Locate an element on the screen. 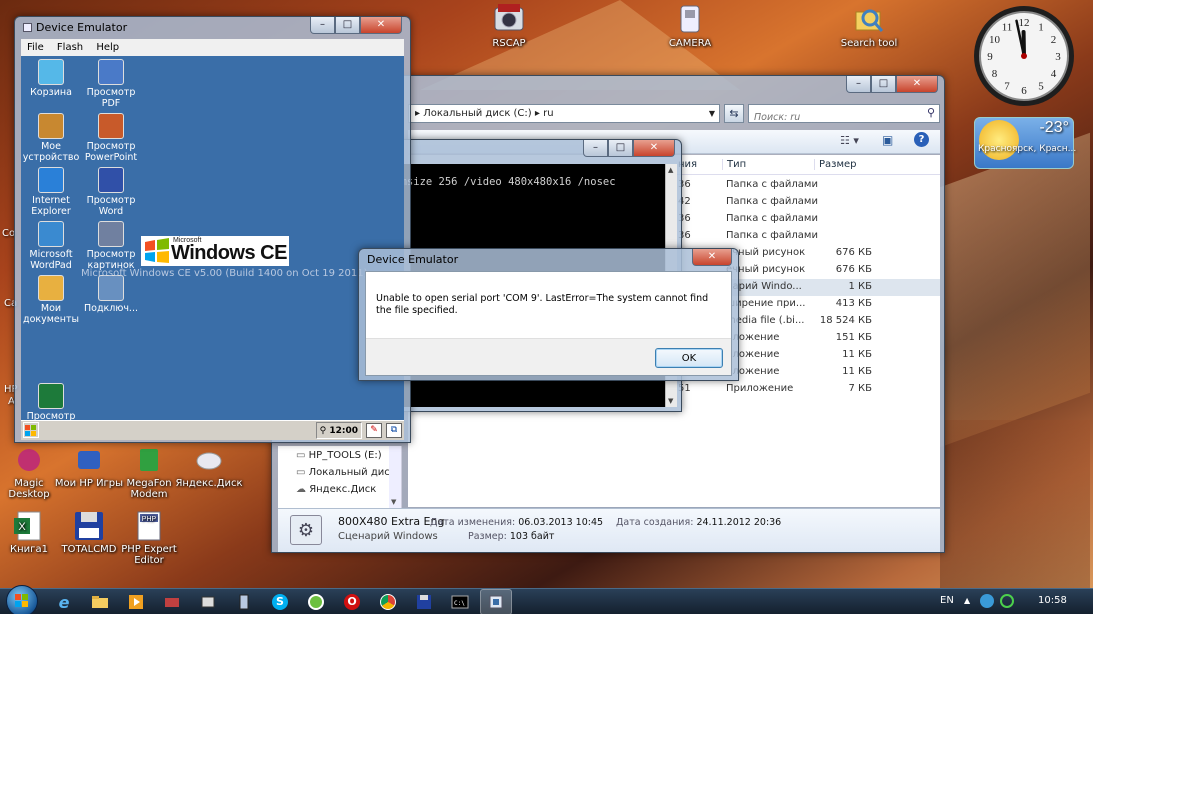  clock-numeral: 11 is located at coordinates (1007, 28).